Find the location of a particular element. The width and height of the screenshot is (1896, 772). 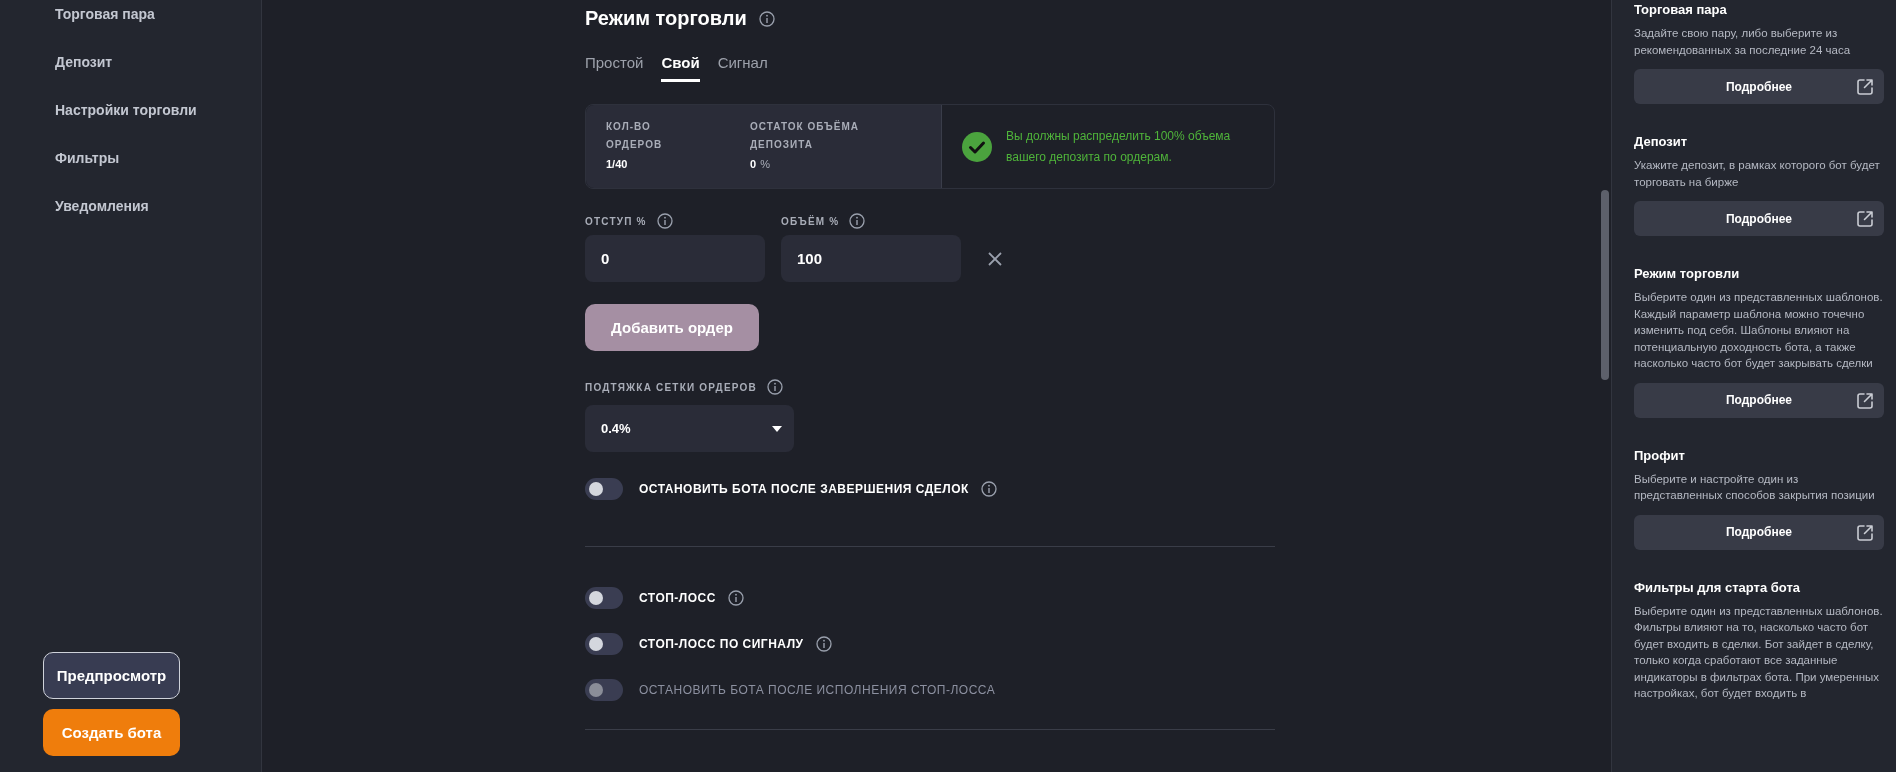

sidebar-item: Фильтры is located at coordinates (87, 158).